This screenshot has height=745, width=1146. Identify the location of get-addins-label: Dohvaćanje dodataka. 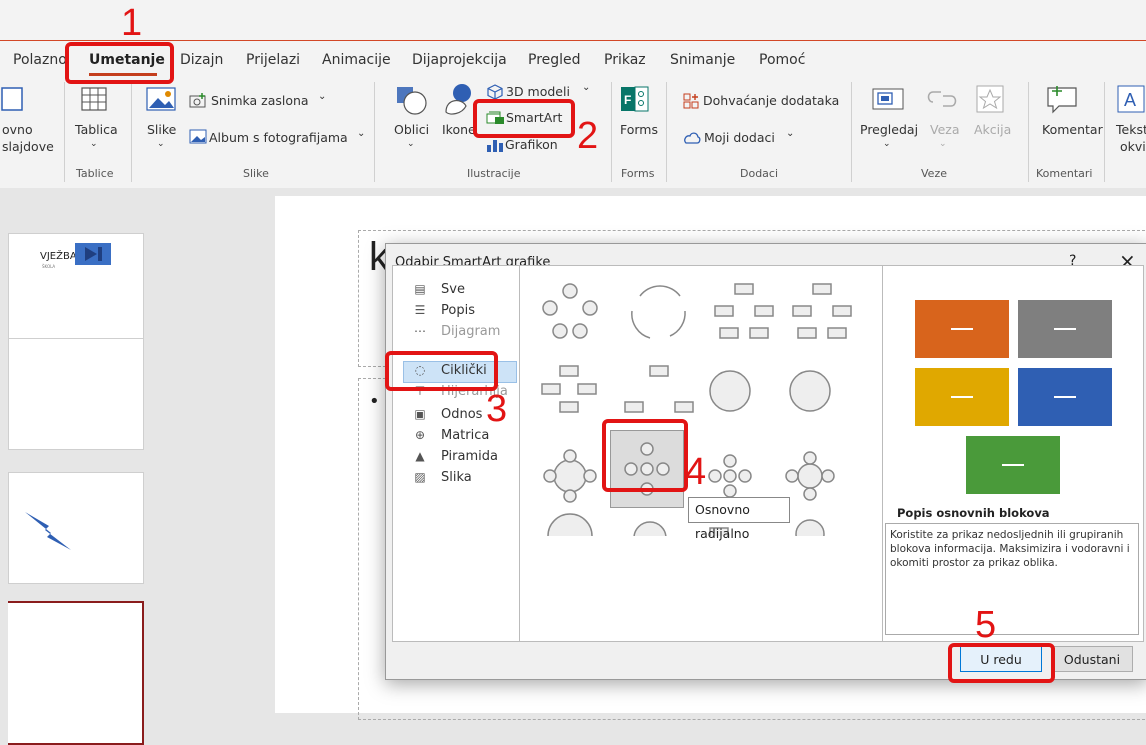
(771, 100).